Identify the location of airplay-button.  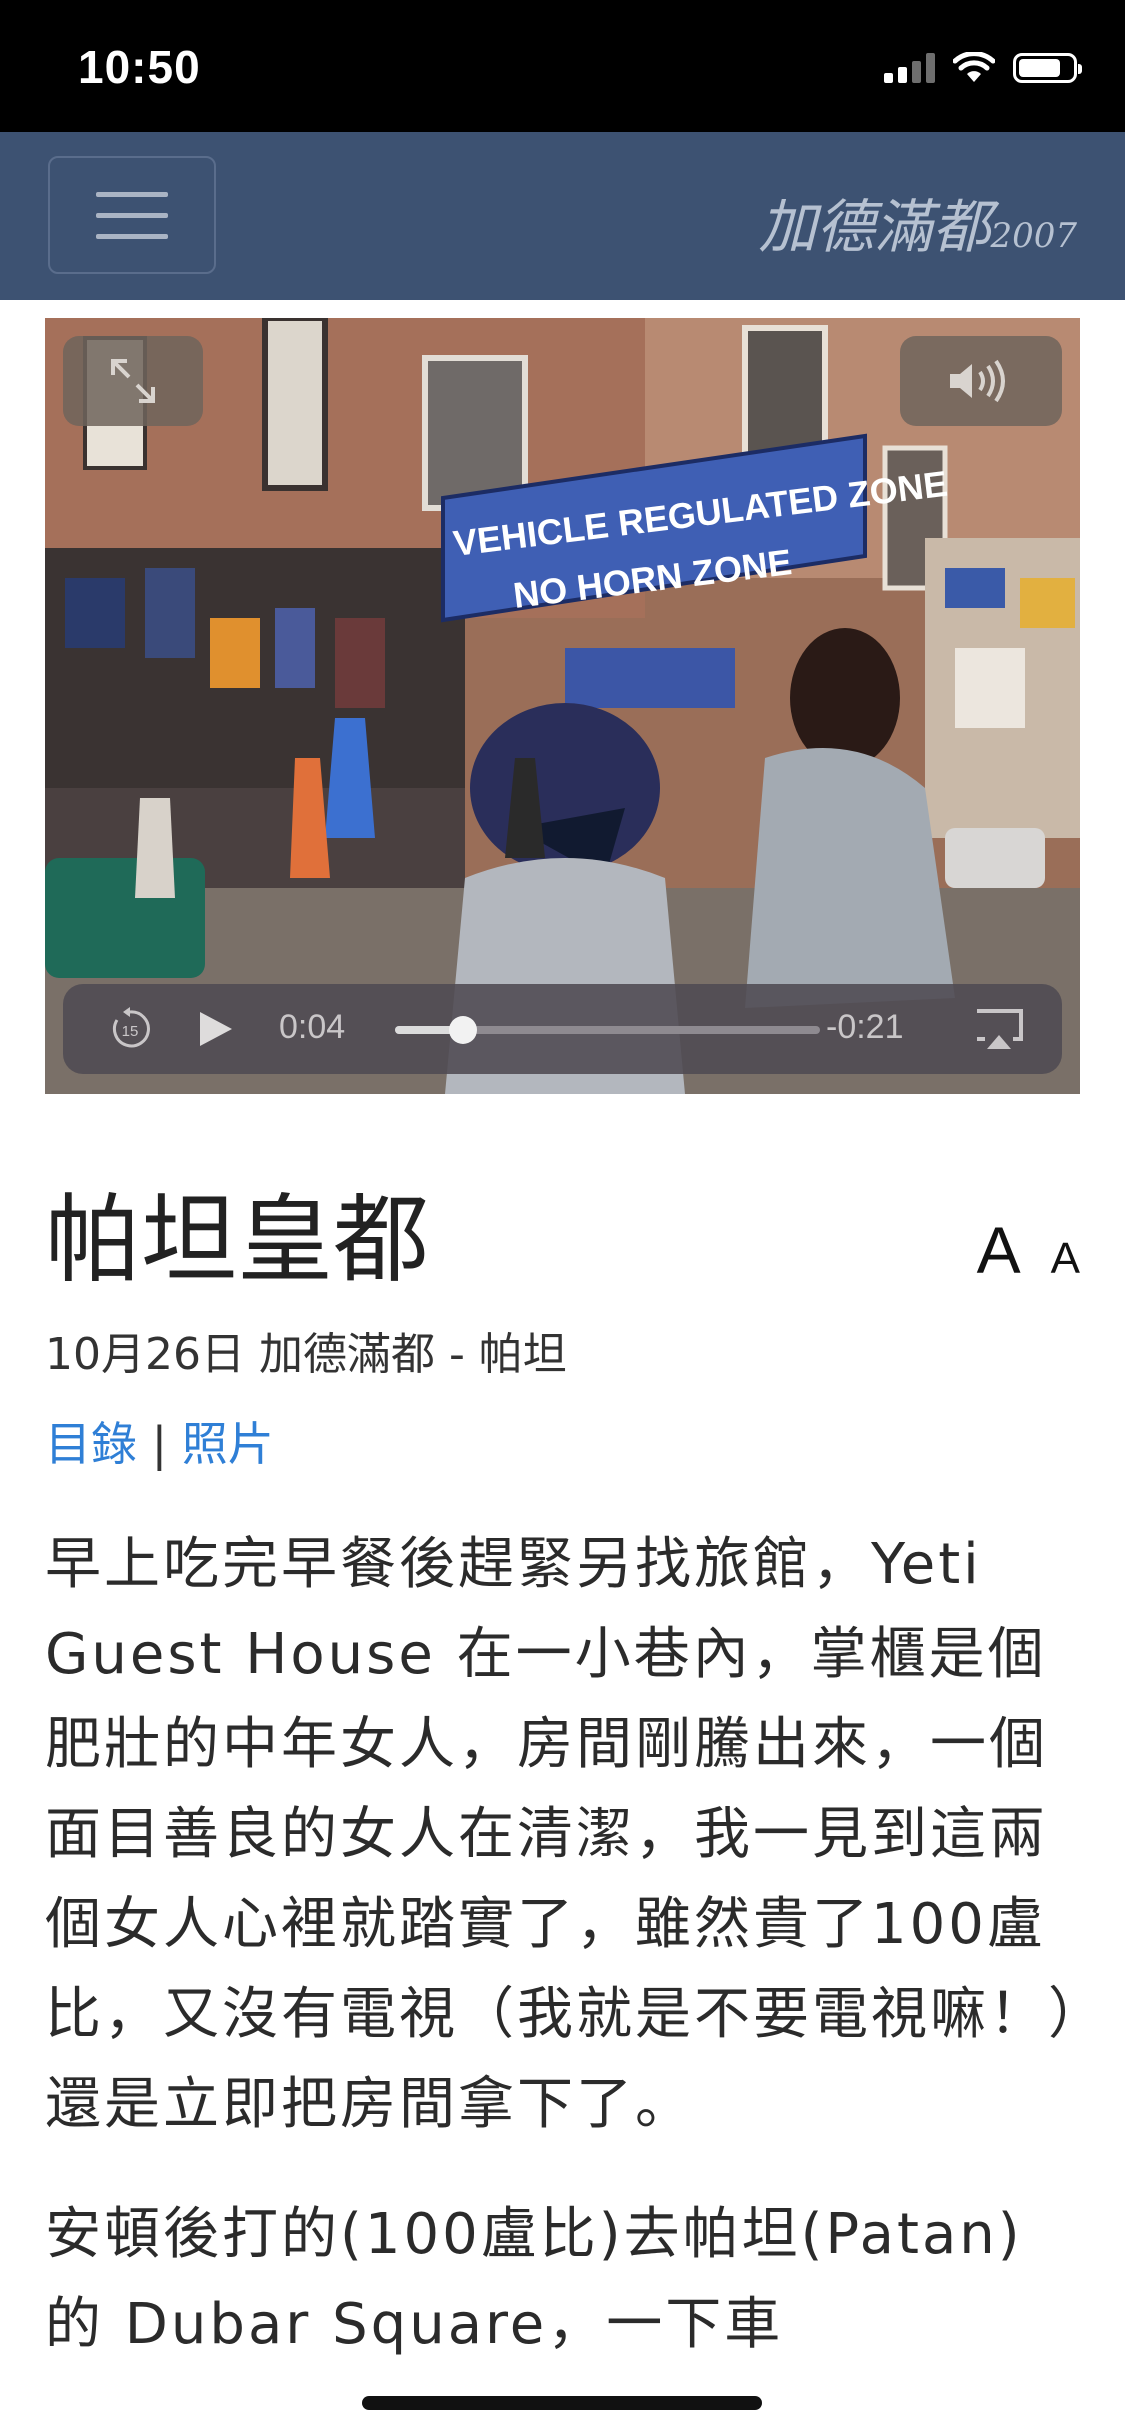
(999, 1029).